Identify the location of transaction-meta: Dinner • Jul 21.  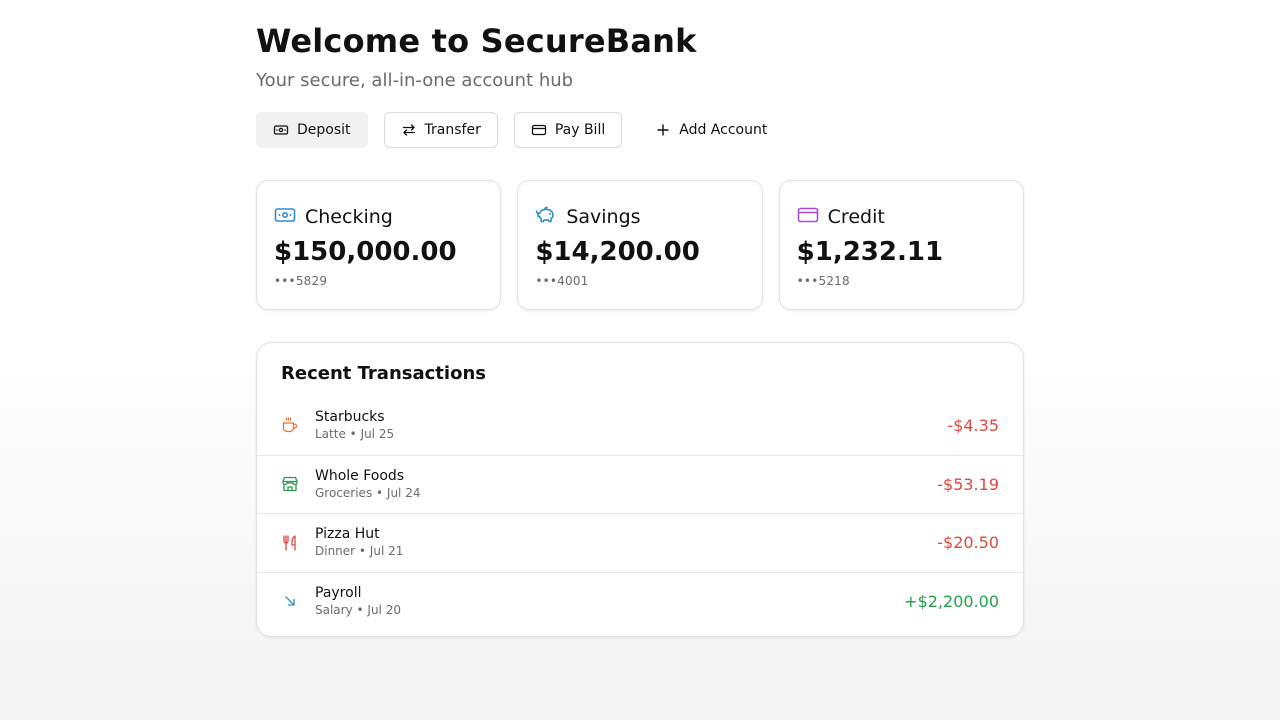
(359, 551).